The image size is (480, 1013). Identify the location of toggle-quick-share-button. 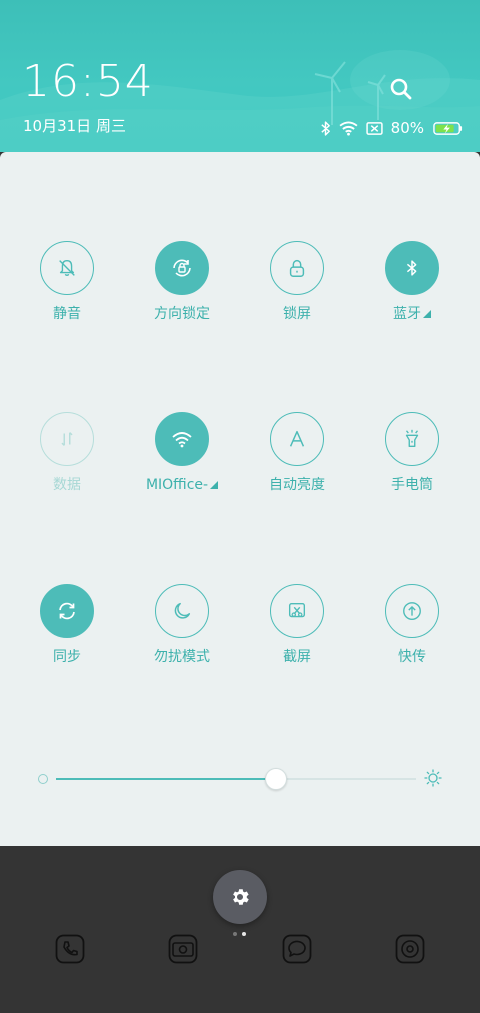
(412, 611).